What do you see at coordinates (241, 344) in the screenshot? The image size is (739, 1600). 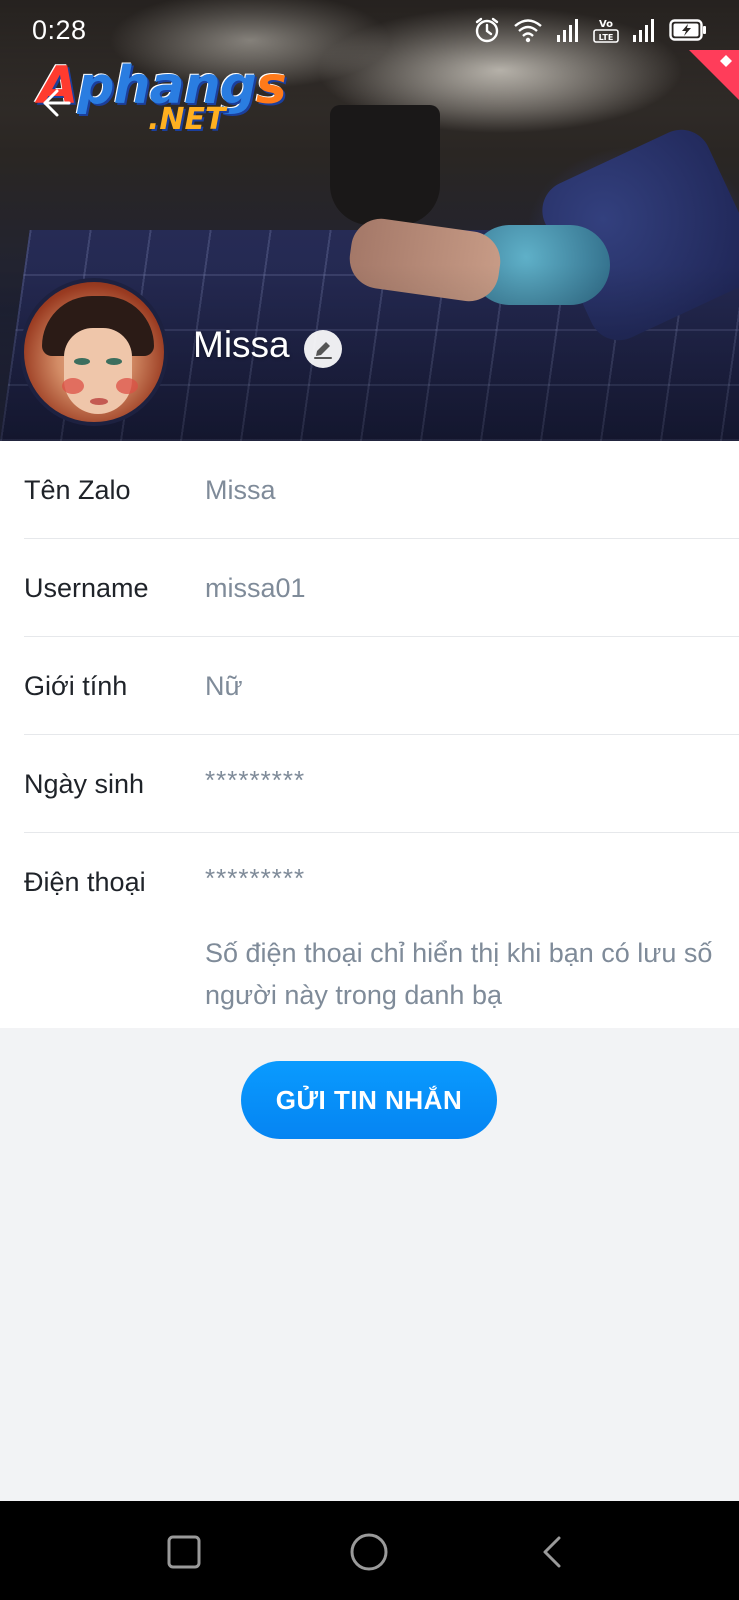 I see `profile-name: Missa` at bounding box center [241, 344].